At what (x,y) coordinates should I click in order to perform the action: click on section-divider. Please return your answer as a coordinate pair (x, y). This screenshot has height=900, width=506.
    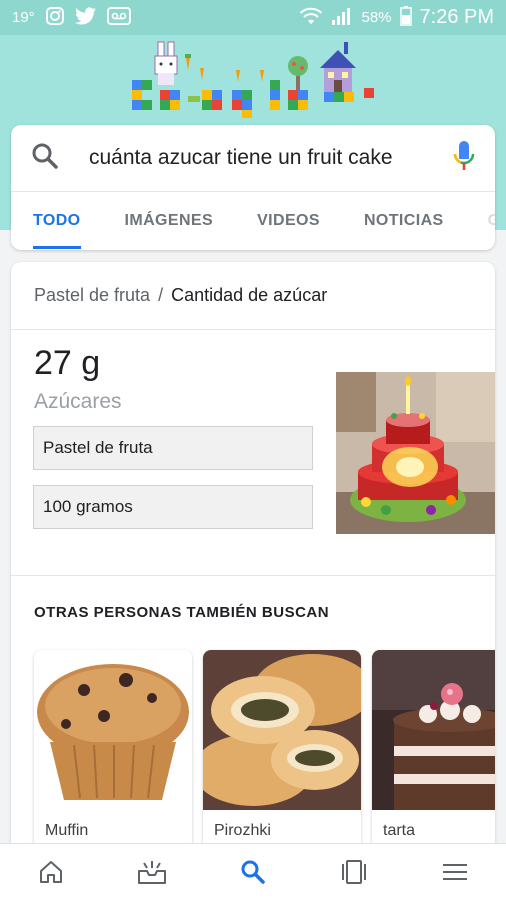
    Looking at the image, I should click on (253, 575).